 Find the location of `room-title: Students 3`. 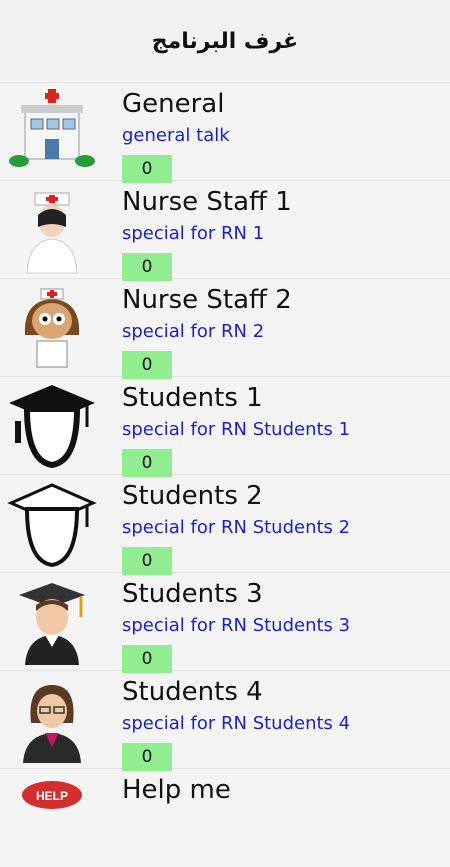

room-title: Students 3 is located at coordinates (192, 594).